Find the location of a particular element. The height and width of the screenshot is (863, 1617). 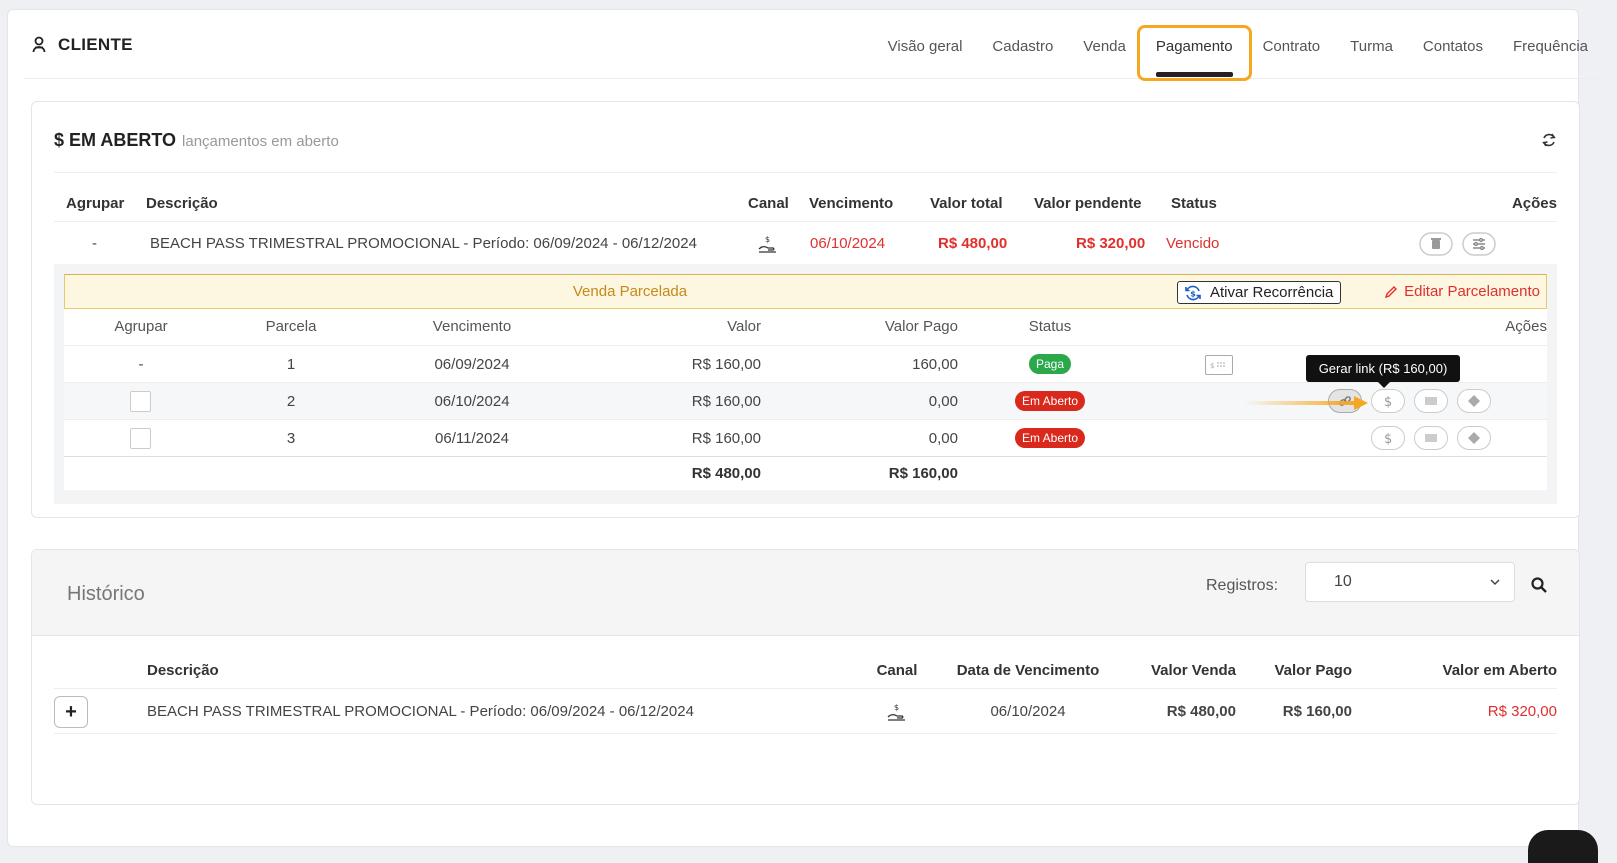

col-valor-total: Valor total is located at coordinates (966, 203).